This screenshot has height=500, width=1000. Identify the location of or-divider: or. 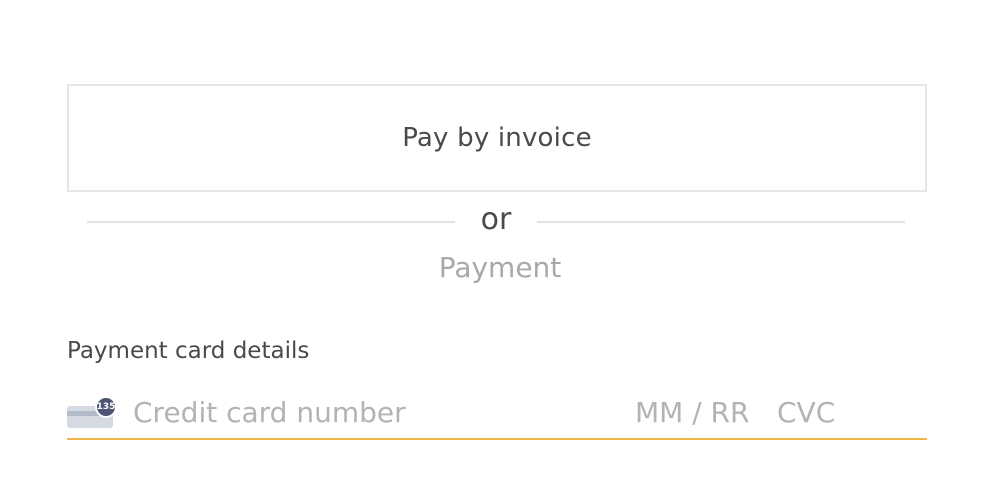
(496, 222).